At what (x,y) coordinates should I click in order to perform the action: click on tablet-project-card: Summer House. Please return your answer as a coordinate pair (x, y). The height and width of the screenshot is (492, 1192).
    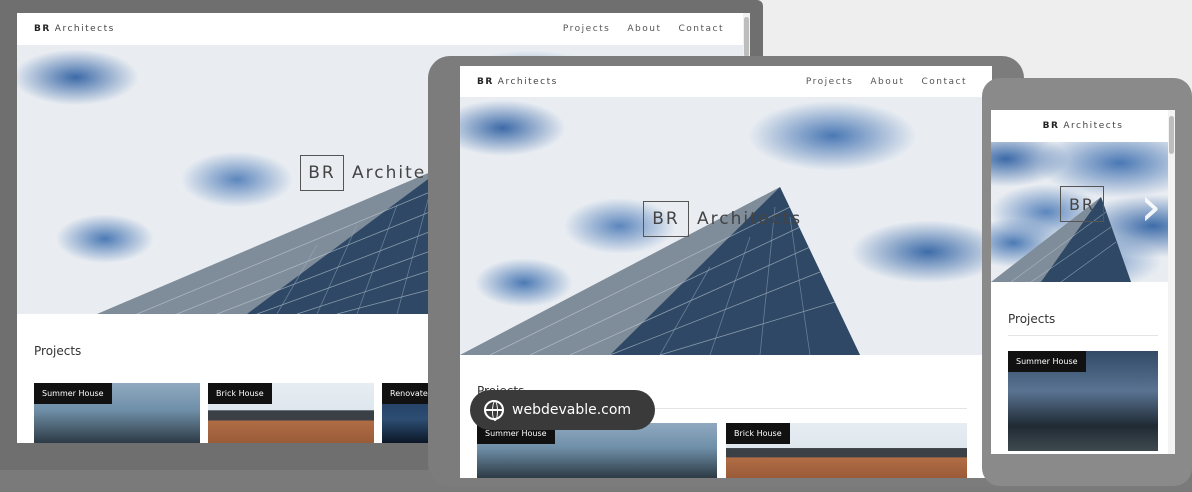
    Looking at the image, I should click on (597, 450).